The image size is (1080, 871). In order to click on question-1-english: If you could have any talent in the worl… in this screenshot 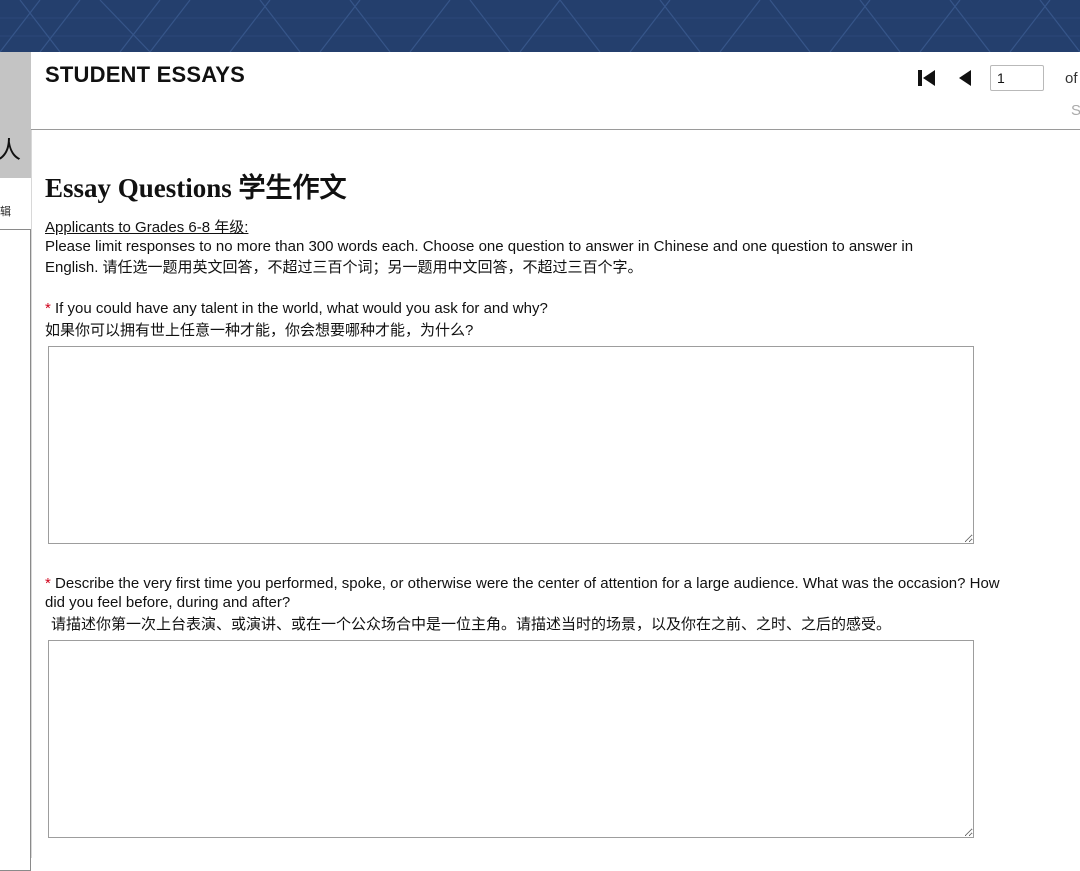, I will do `click(301, 308)`.